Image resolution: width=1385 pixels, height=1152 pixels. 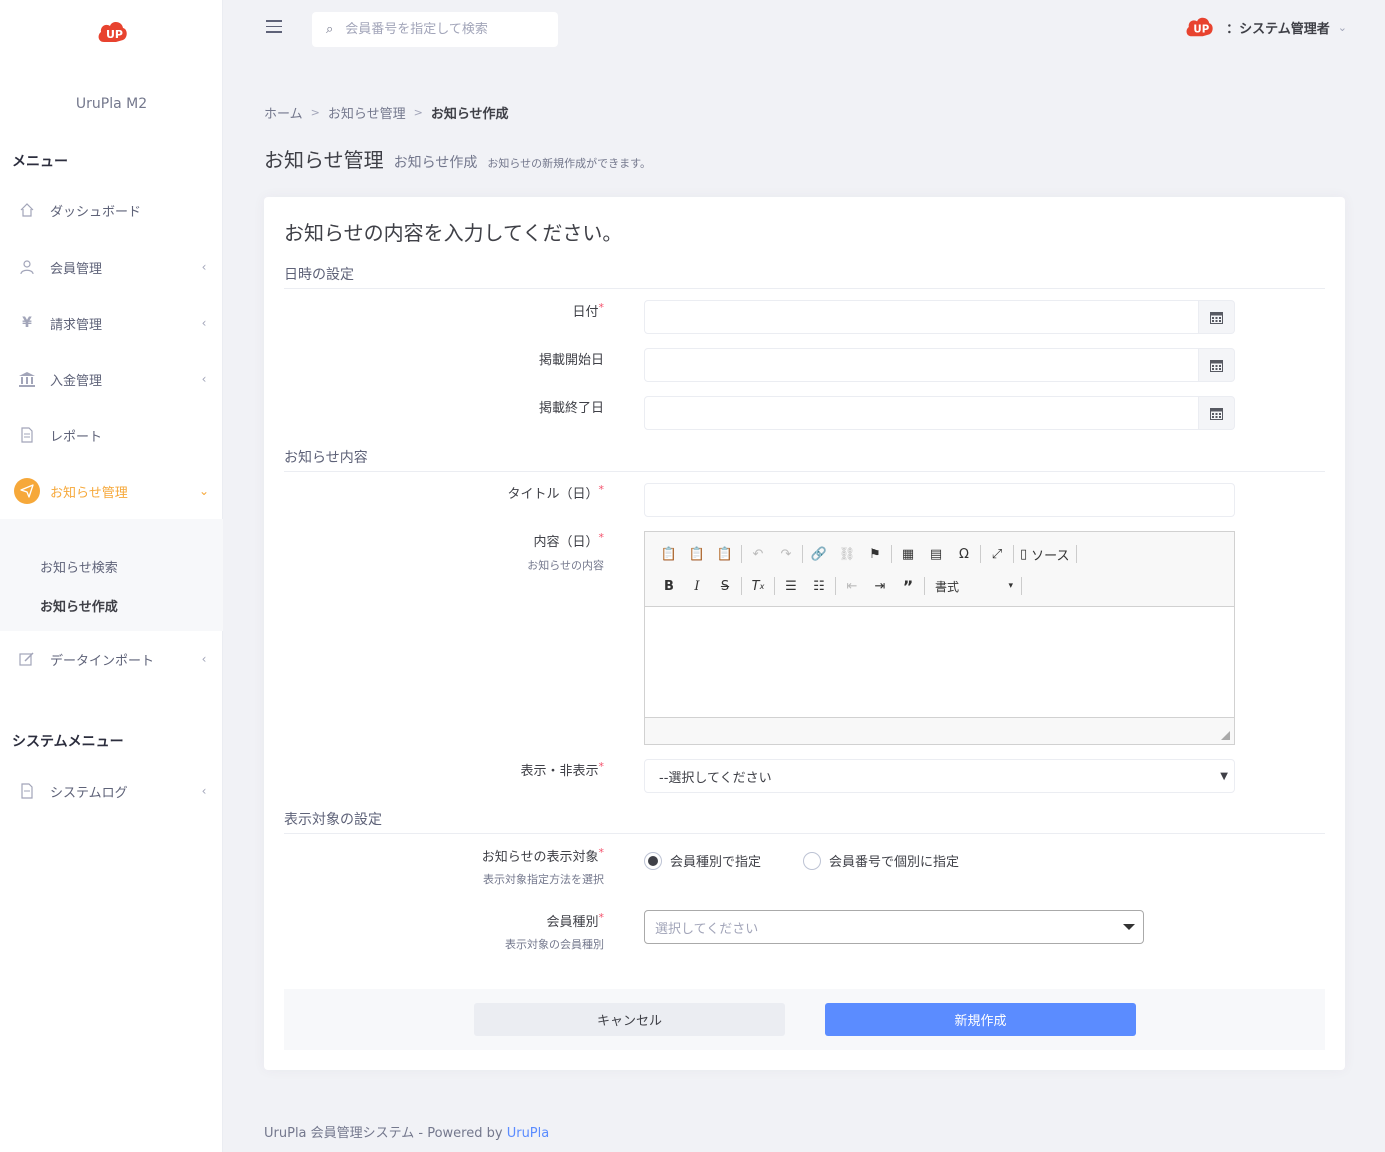 I want to click on hamburger-icon, so click(x=274, y=27).